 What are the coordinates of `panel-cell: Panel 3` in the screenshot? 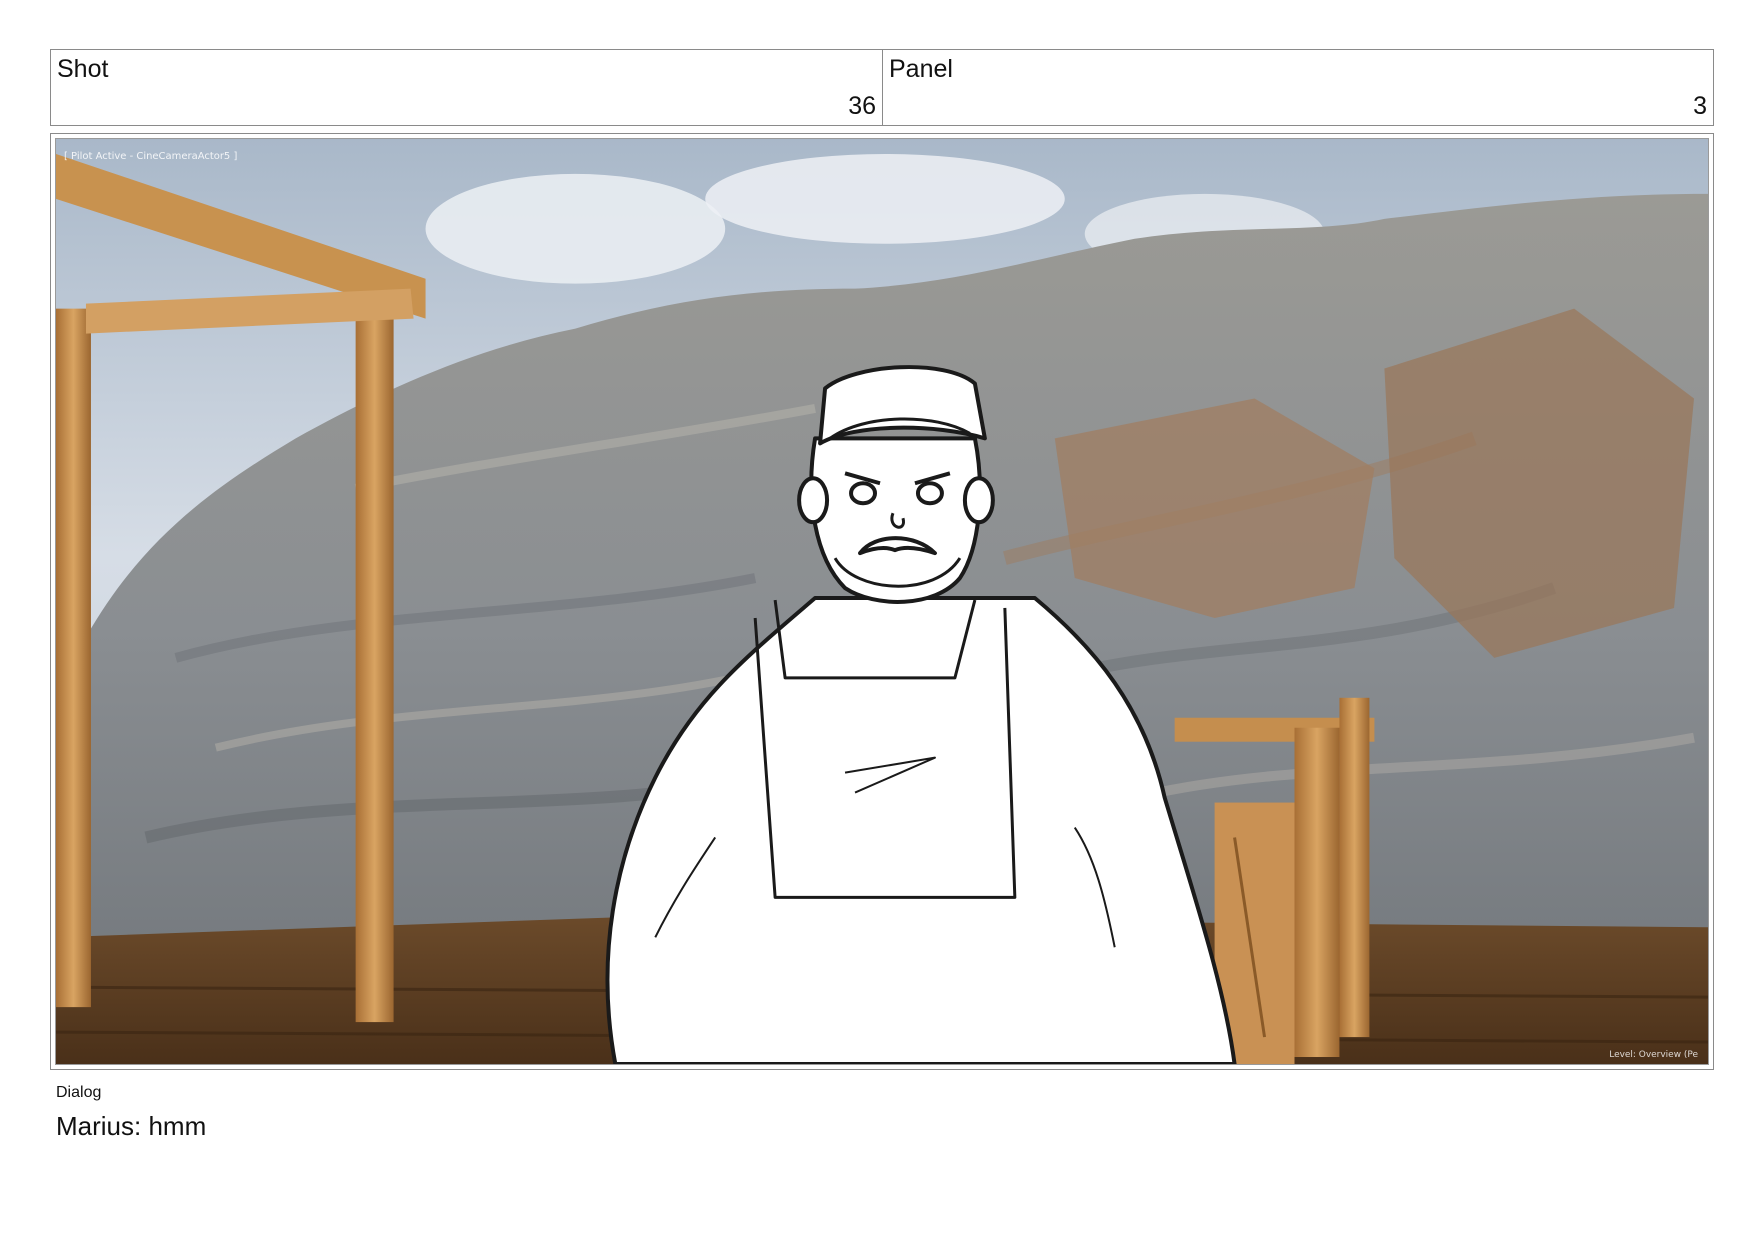 It's located at (1297, 87).